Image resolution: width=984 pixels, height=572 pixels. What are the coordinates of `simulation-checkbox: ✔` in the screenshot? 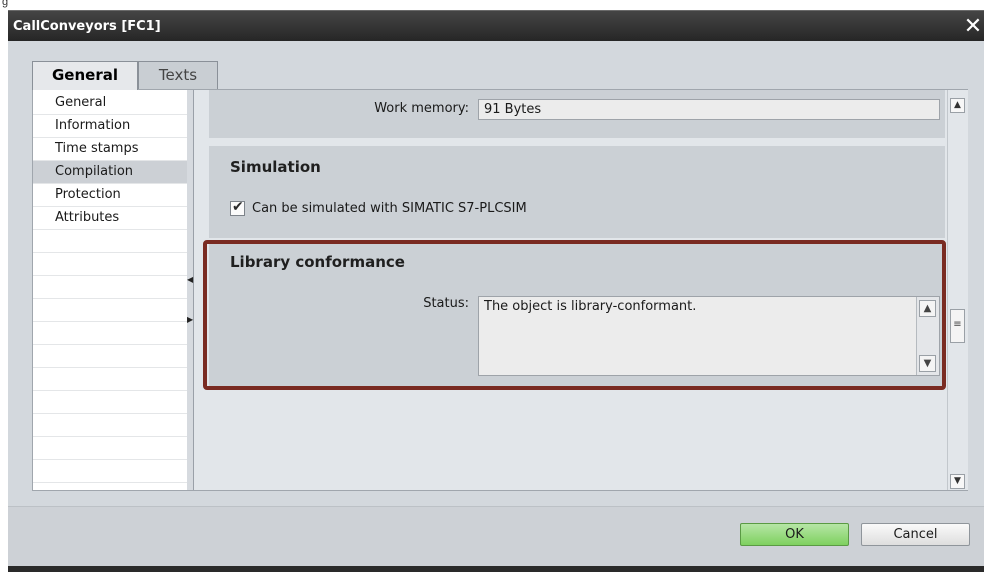 It's located at (237, 207).